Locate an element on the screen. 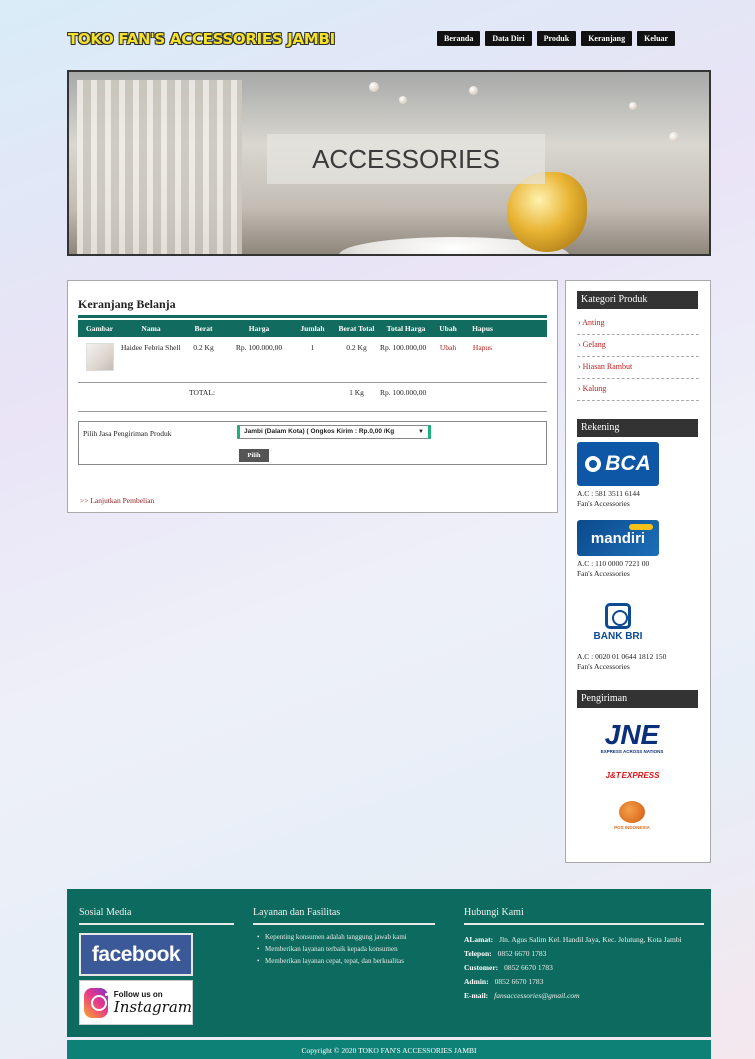 Image resolution: width=755 pixels, height=1059 pixels. product-weight: 0.2 Kg is located at coordinates (203, 347).